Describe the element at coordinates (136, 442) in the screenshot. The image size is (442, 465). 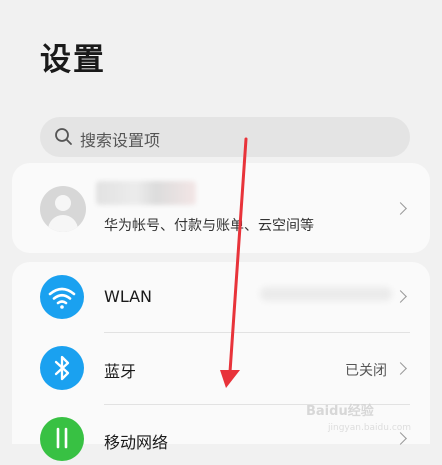
I see `settings-item-label: 移动网络` at that location.